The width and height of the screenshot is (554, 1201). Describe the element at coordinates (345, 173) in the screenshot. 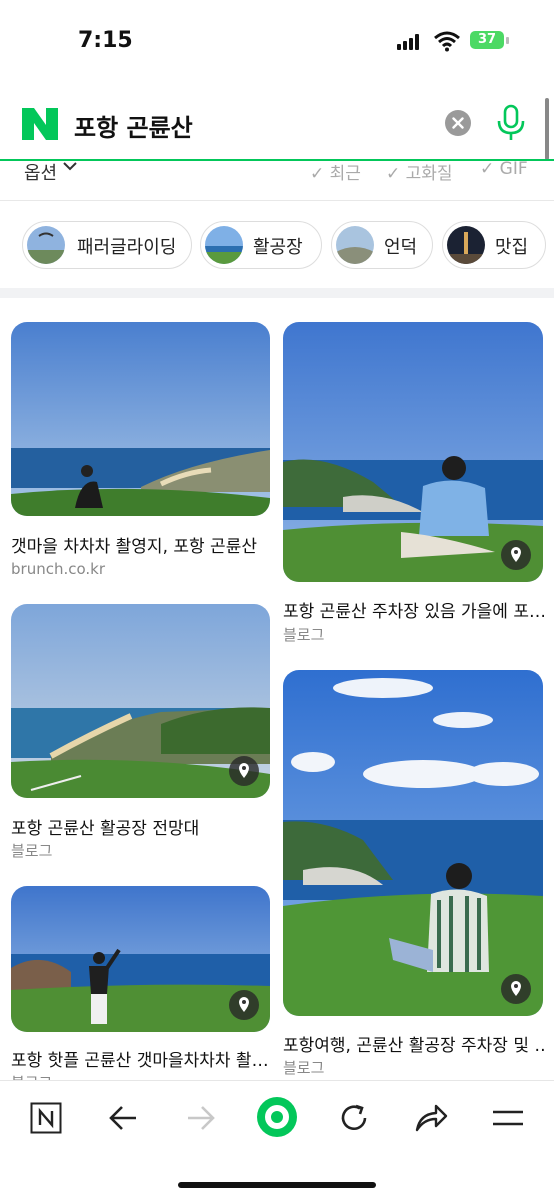

I see `filter-recent-label: 최근` at that location.